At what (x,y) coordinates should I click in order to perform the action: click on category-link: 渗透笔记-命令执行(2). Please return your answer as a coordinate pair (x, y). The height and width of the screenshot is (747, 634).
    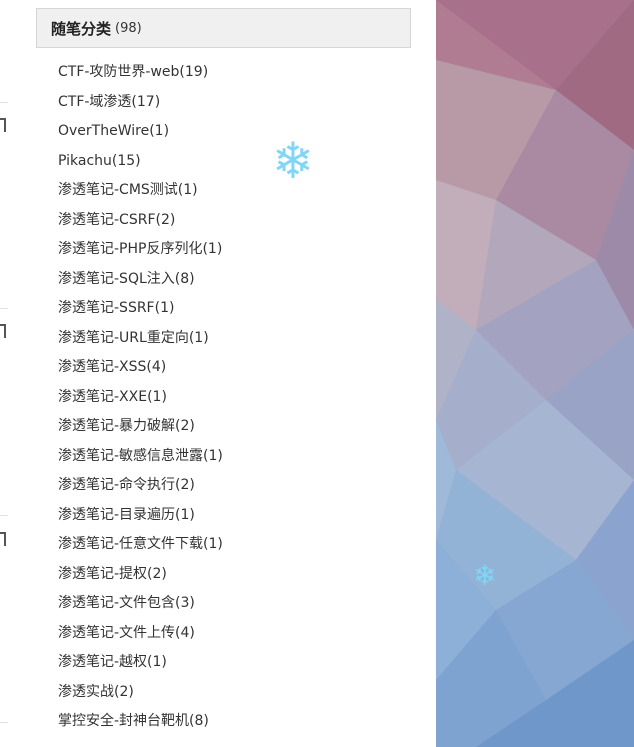
    Looking at the image, I should click on (234, 486).